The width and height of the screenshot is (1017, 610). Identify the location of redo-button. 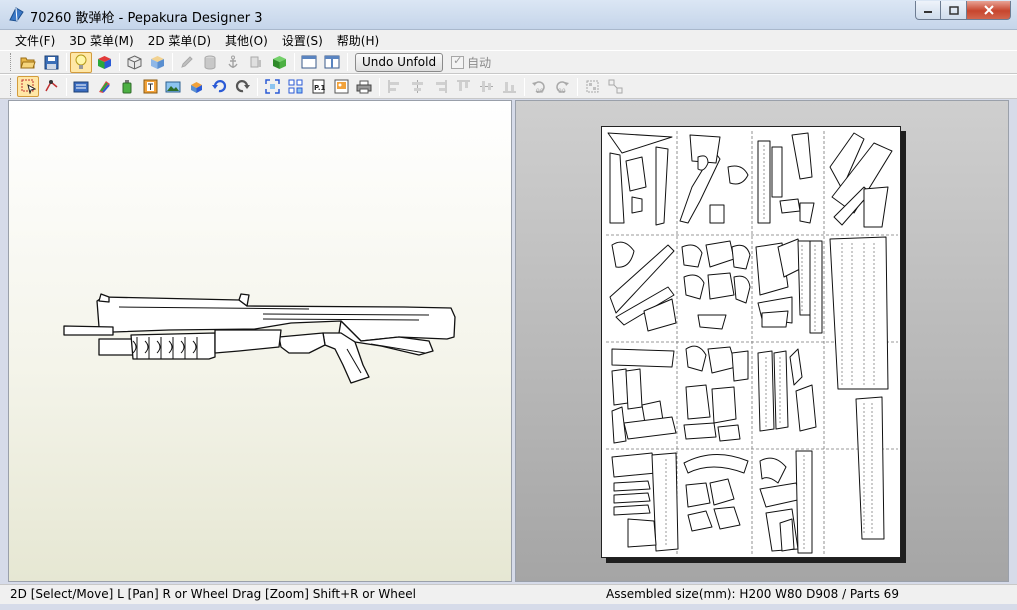
(242, 86).